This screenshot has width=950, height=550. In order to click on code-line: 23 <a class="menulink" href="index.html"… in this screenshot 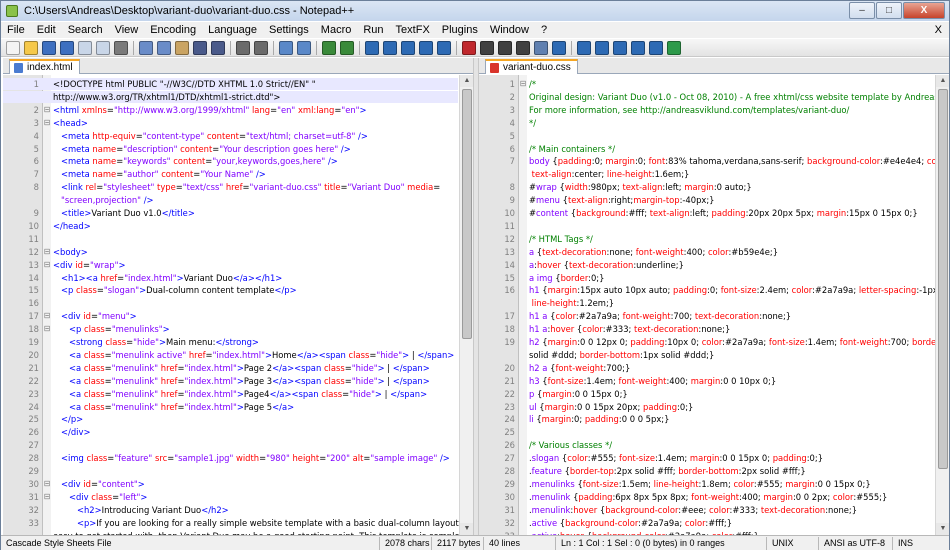, I will do `click(230, 394)`.